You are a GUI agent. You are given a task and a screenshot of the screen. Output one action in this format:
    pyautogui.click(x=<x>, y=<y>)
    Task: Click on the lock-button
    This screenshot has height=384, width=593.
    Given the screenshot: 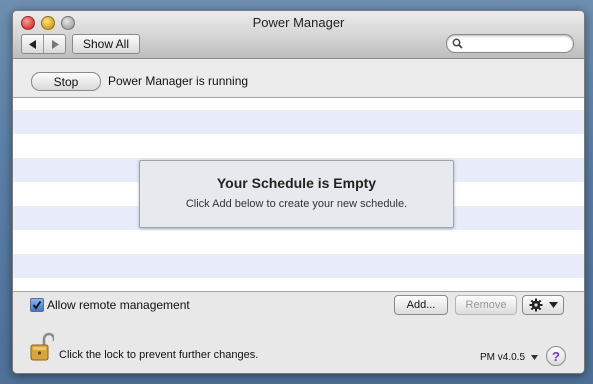 What is the action you would take?
    pyautogui.click(x=43, y=349)
    